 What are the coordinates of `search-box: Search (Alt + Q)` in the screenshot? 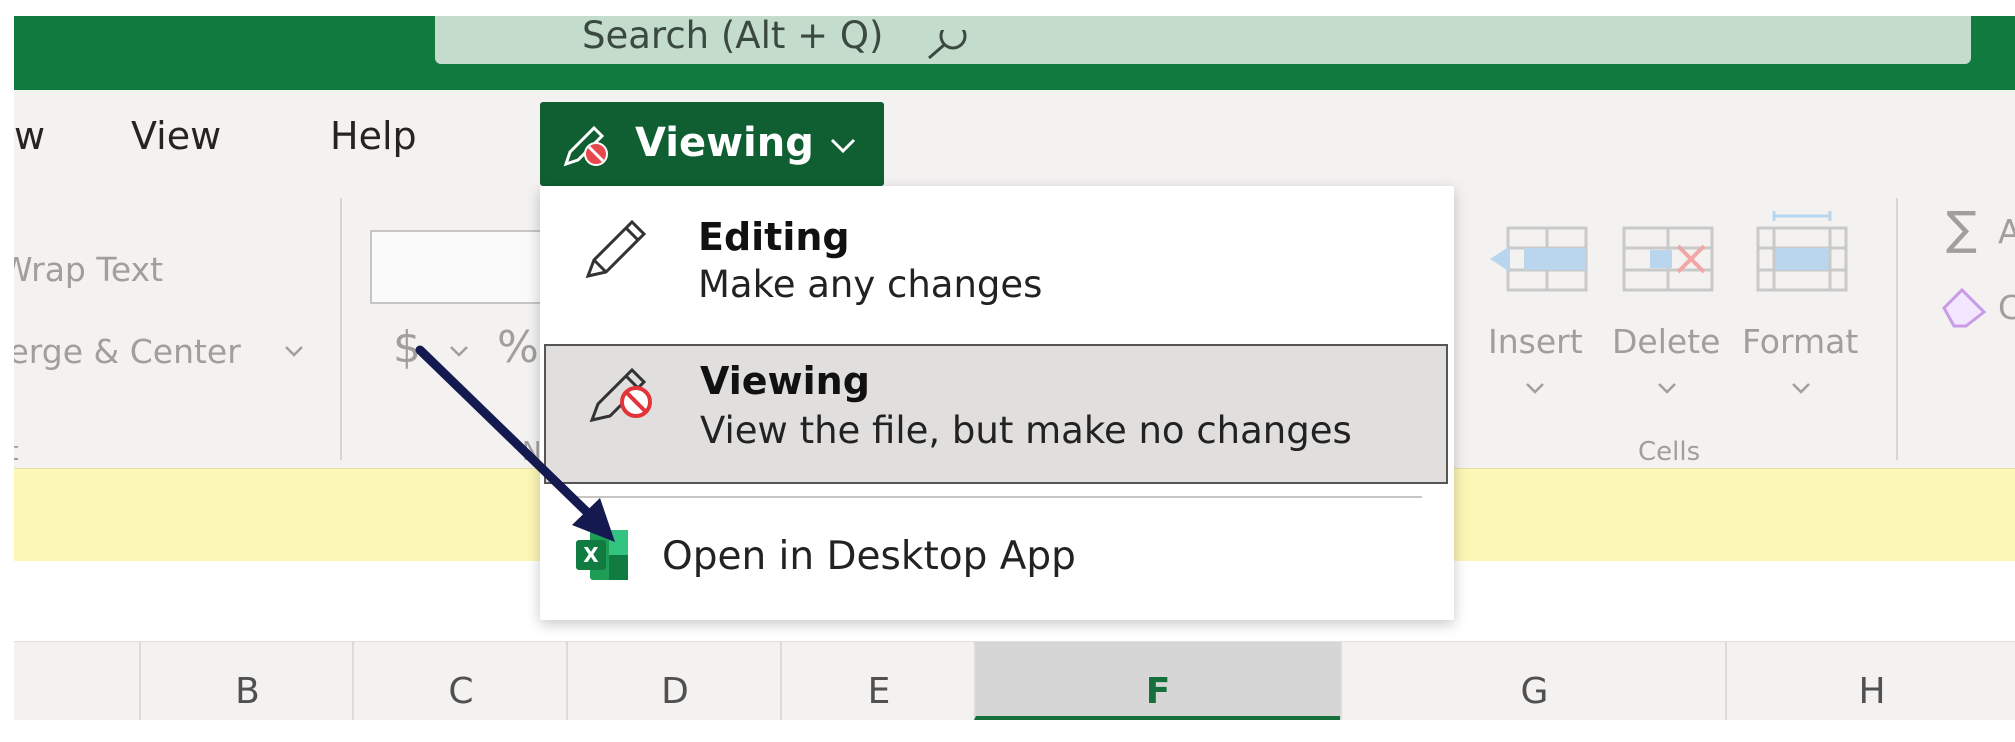 It's located at (1203, 40).